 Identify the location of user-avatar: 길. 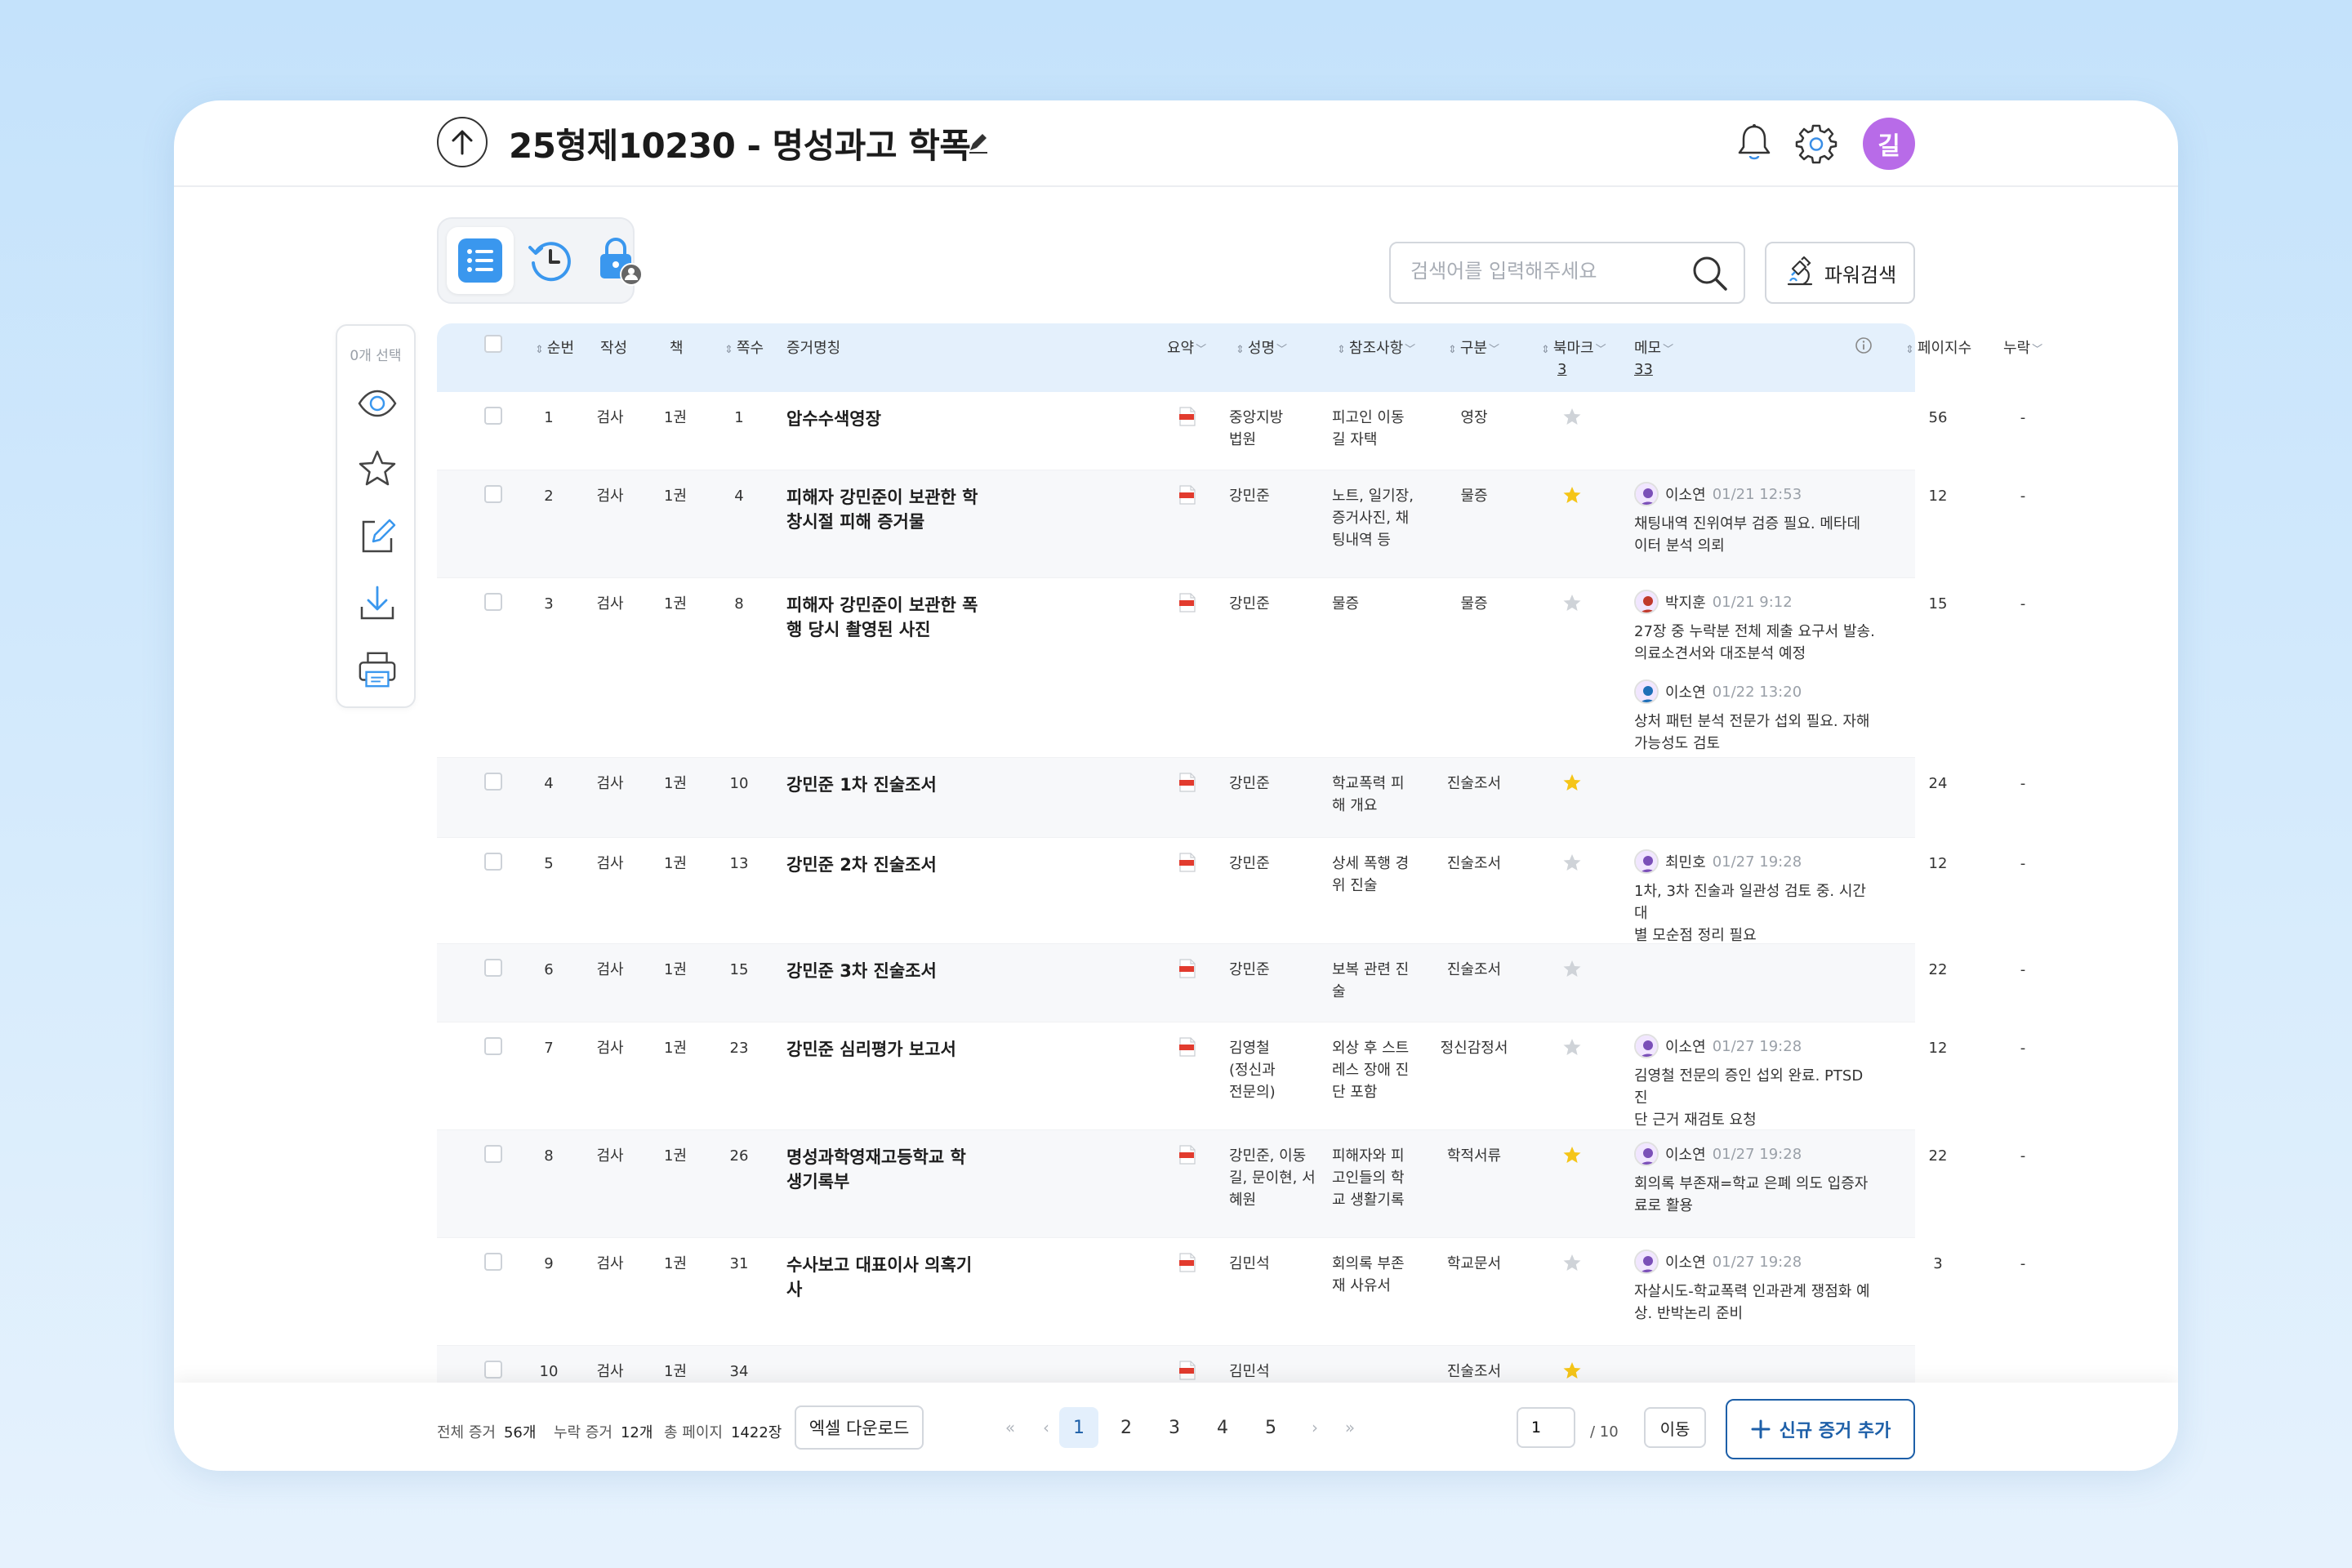
(1889, 144).